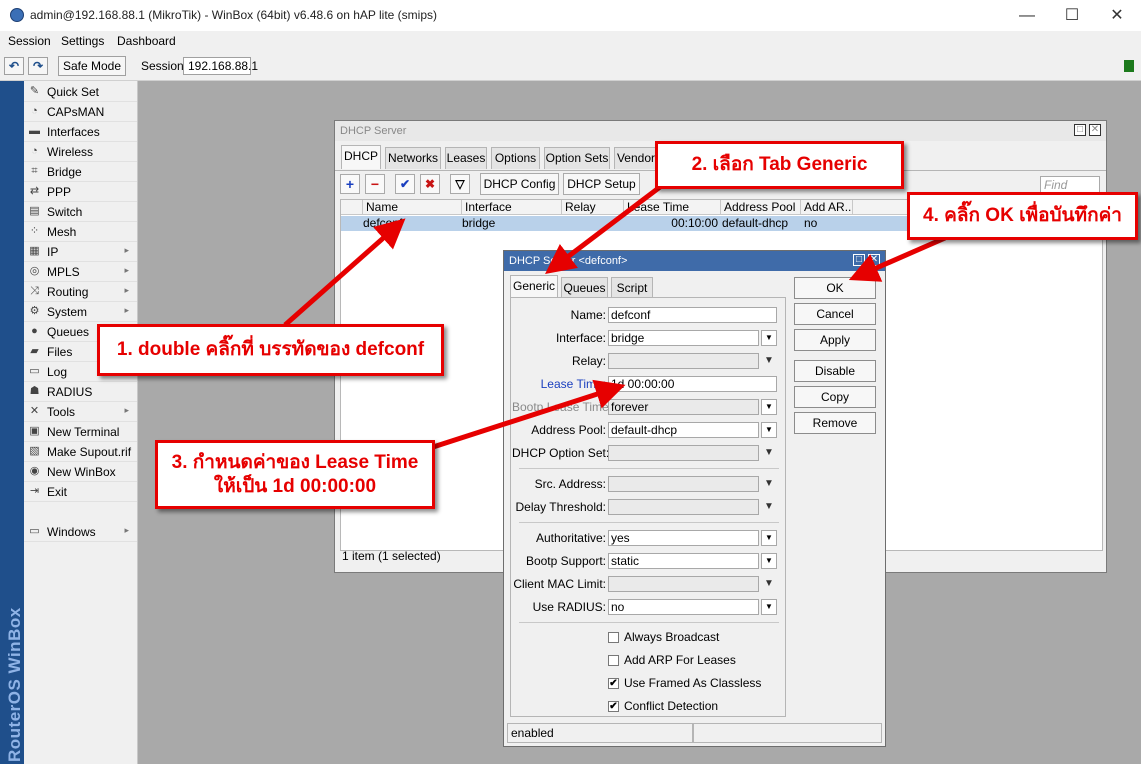 Image resolution: width=1141 pixels, height=764 pixels. I want to click on annotation-step1: 1. double คลิ๊กที่ บรรทัดของ defconf, so click(270, 350).